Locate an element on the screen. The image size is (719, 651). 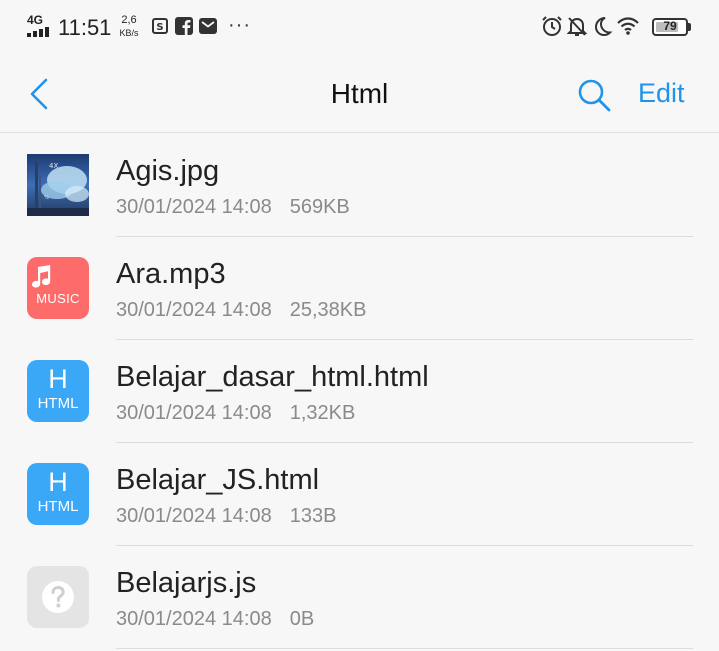
screenshot-icon: S is located at coordinates (160, 26).